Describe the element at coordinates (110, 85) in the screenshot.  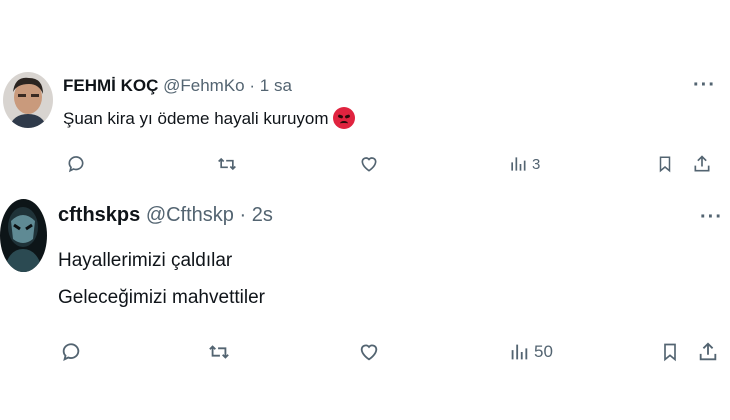
I see `user-name: FEHMİ KOÇ` at that location.